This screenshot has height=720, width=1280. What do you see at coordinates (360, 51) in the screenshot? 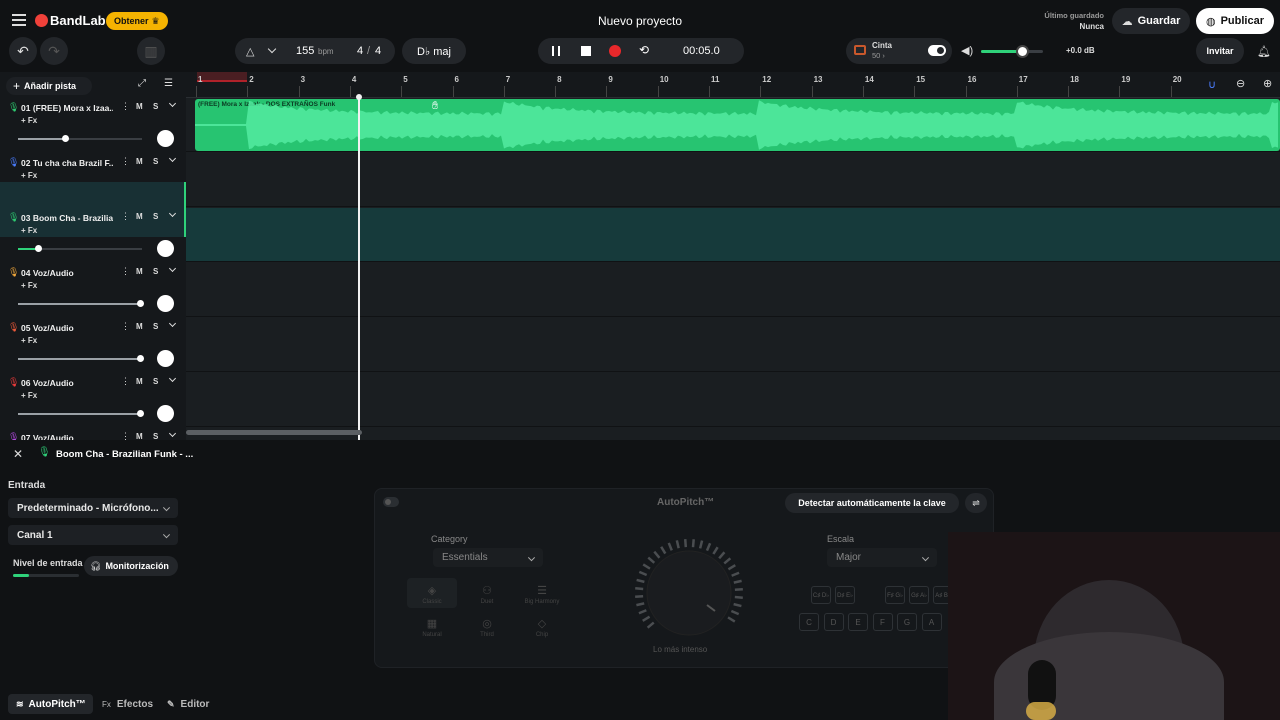
I see `signature-numerator: 4` at bounding box center [360, 51].